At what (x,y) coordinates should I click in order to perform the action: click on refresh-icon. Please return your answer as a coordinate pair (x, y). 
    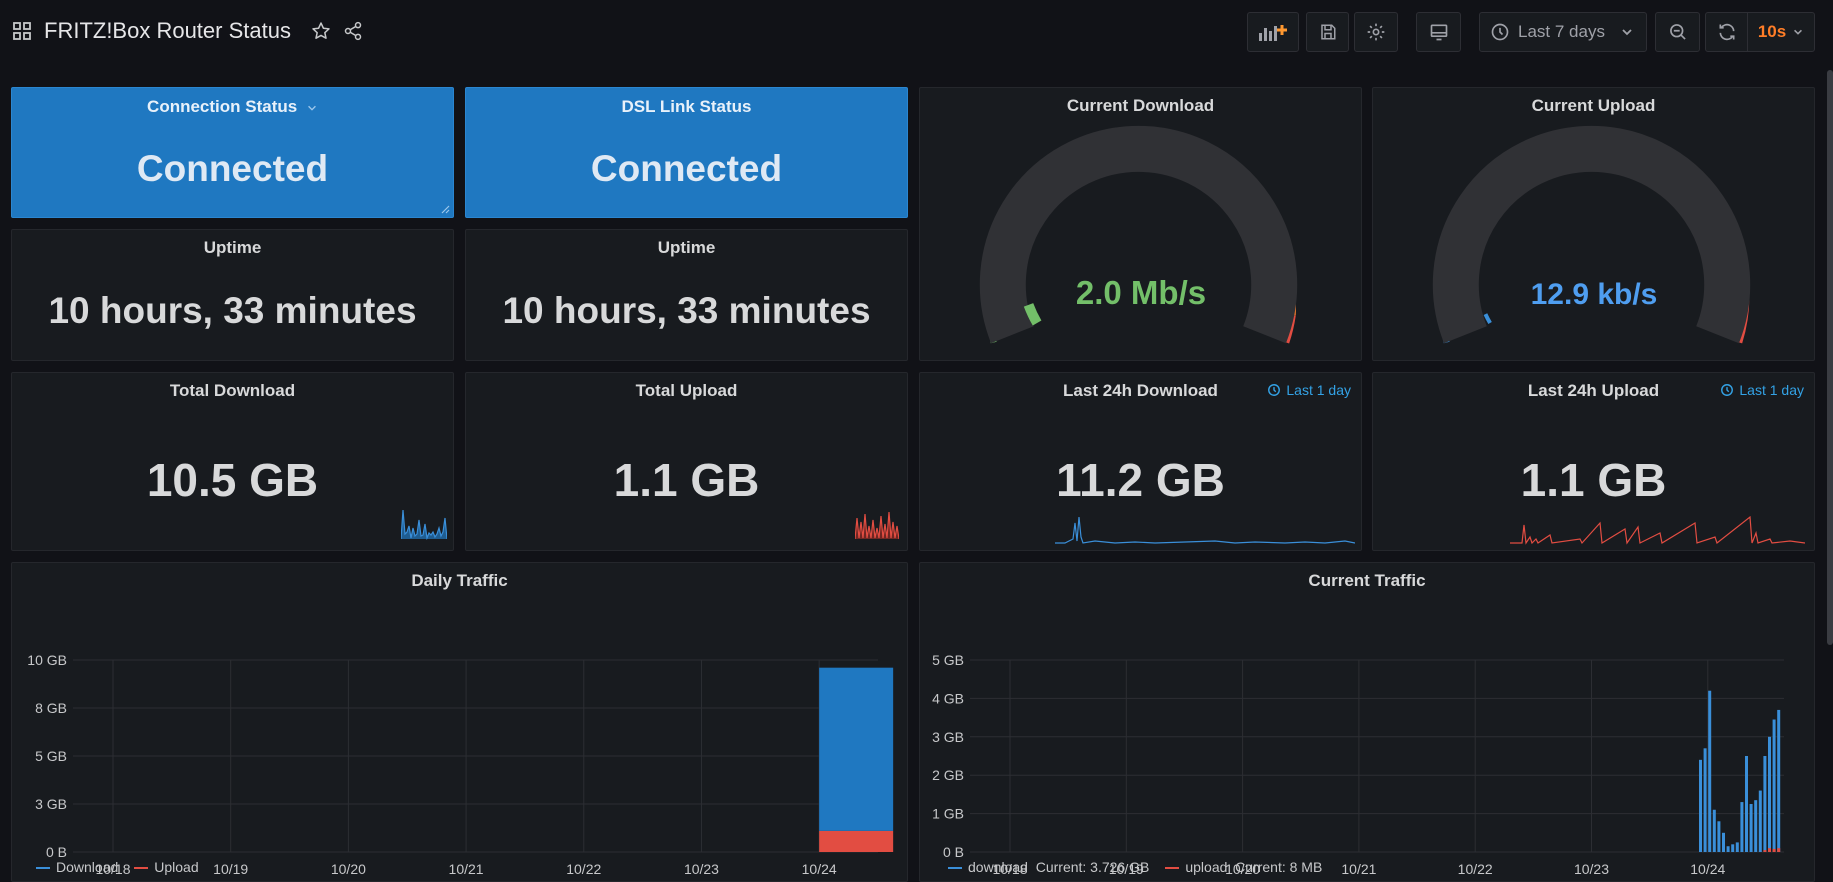
    Looking at the image, I should click on (1726, 32).